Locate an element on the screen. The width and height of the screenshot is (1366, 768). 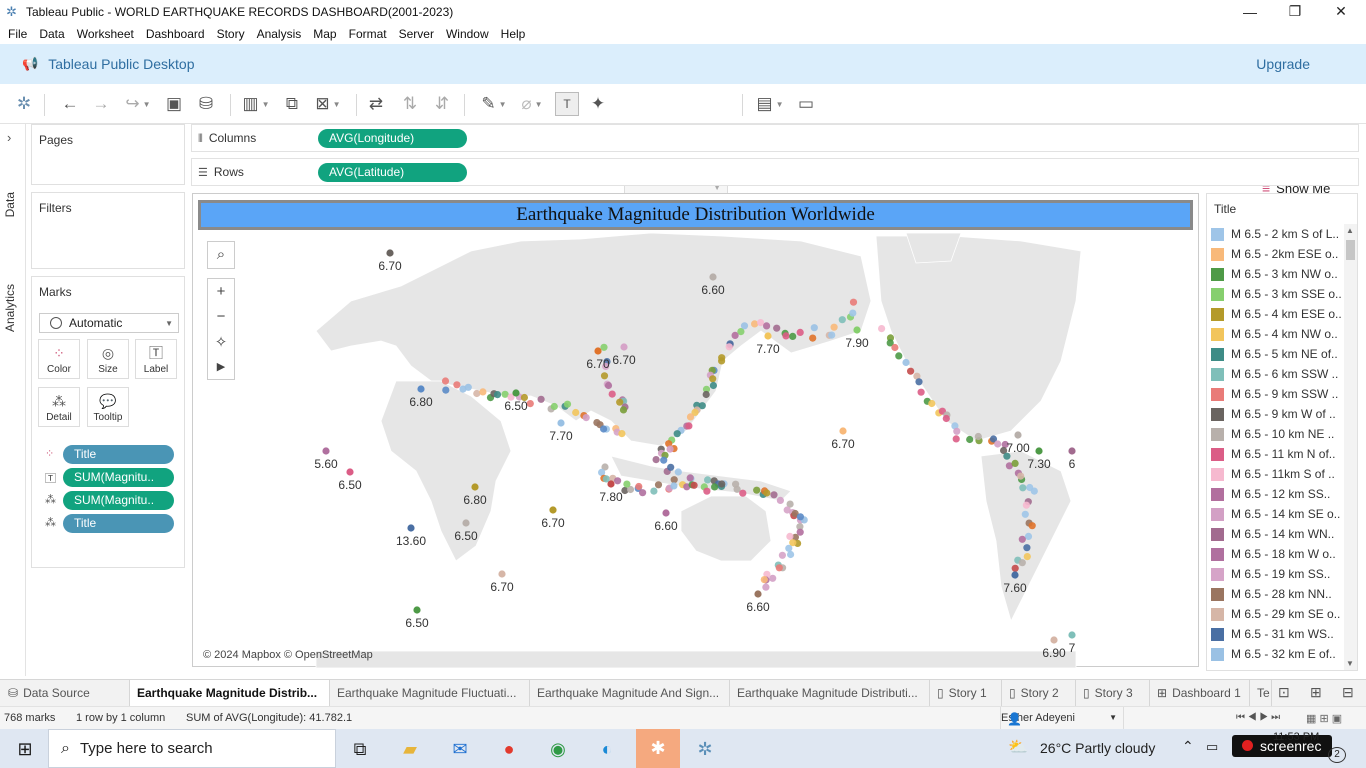
pin-axes-icon: ✦ is located at coordinates (598, 104).